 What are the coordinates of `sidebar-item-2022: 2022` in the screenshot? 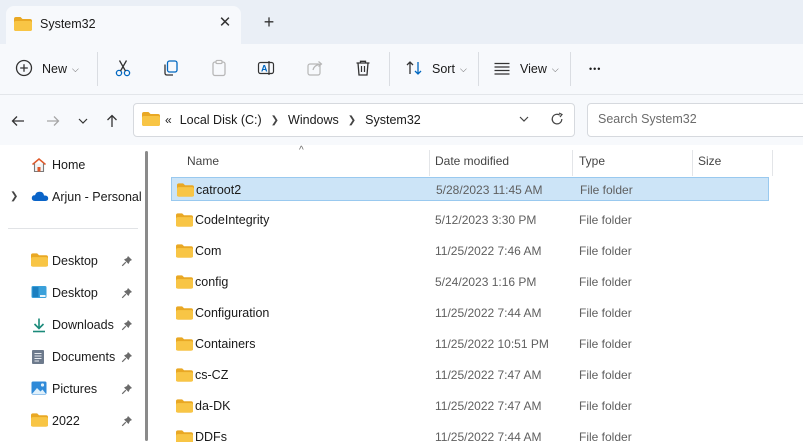 It's located at (70, 421).